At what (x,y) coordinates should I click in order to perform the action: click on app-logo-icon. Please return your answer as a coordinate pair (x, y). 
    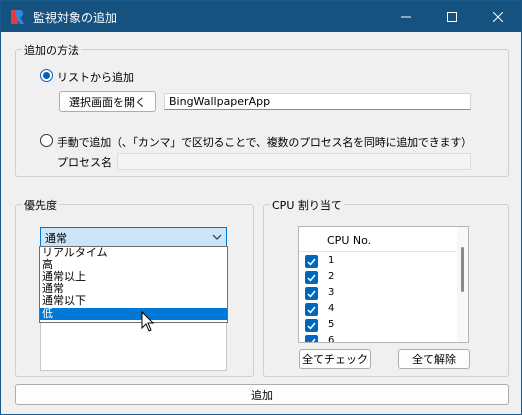
    Looking at the image, I should click on (17, 17).